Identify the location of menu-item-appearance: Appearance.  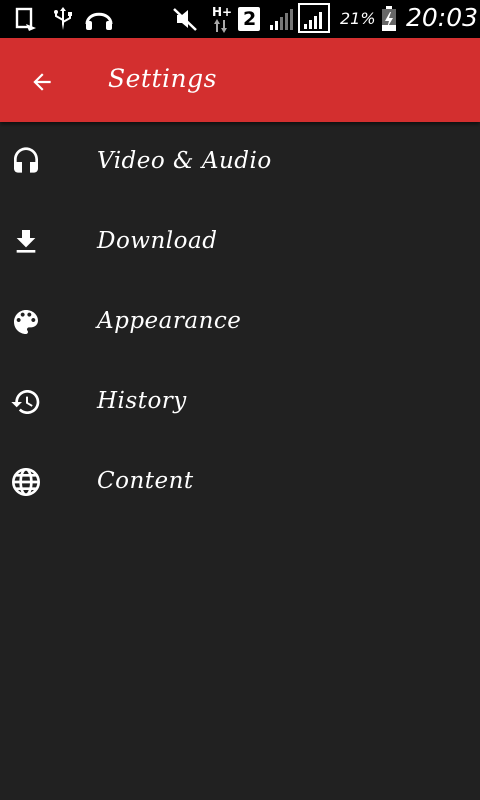
(240, 322).